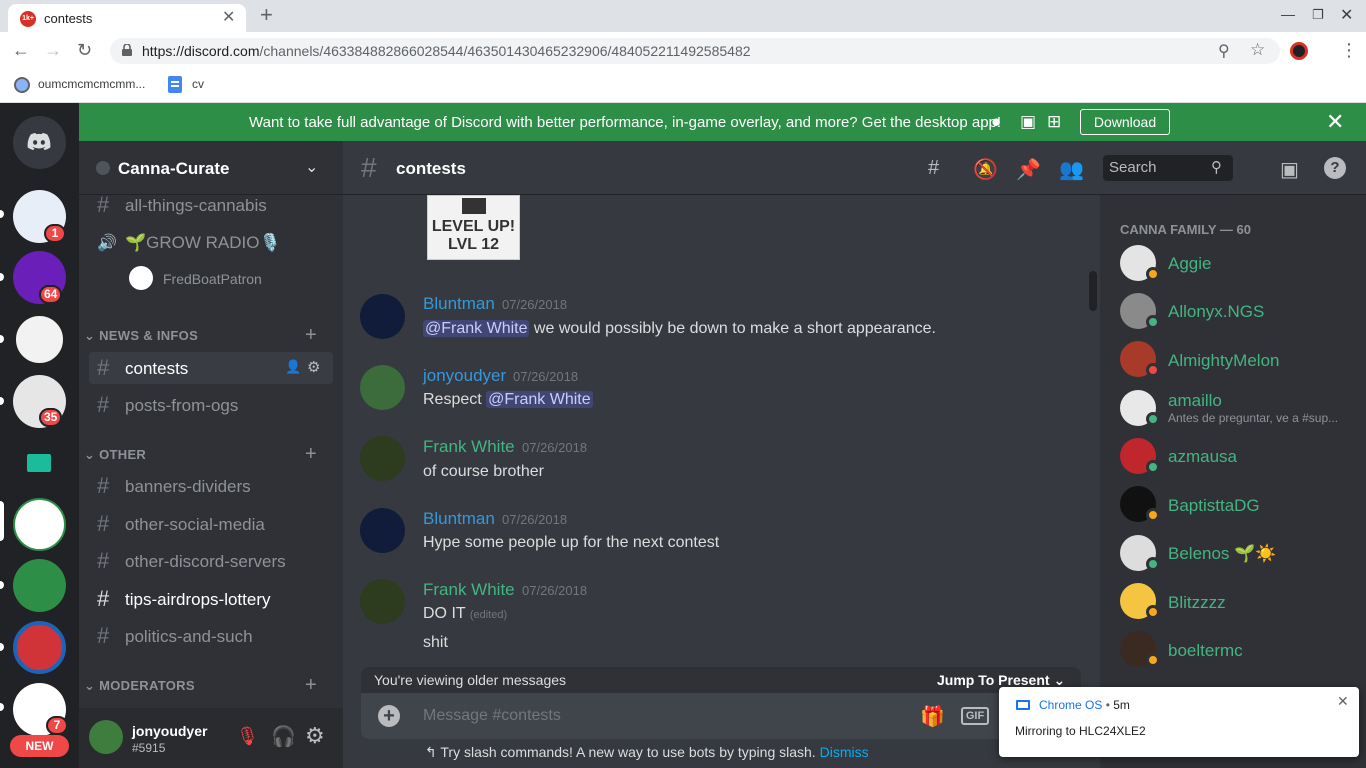 Image resolution: width=1366 pixels, height=768 pixels. Describe the element at coordinates (492, 716) in the screenshot. I see `message-input: Message #contests` at that location.